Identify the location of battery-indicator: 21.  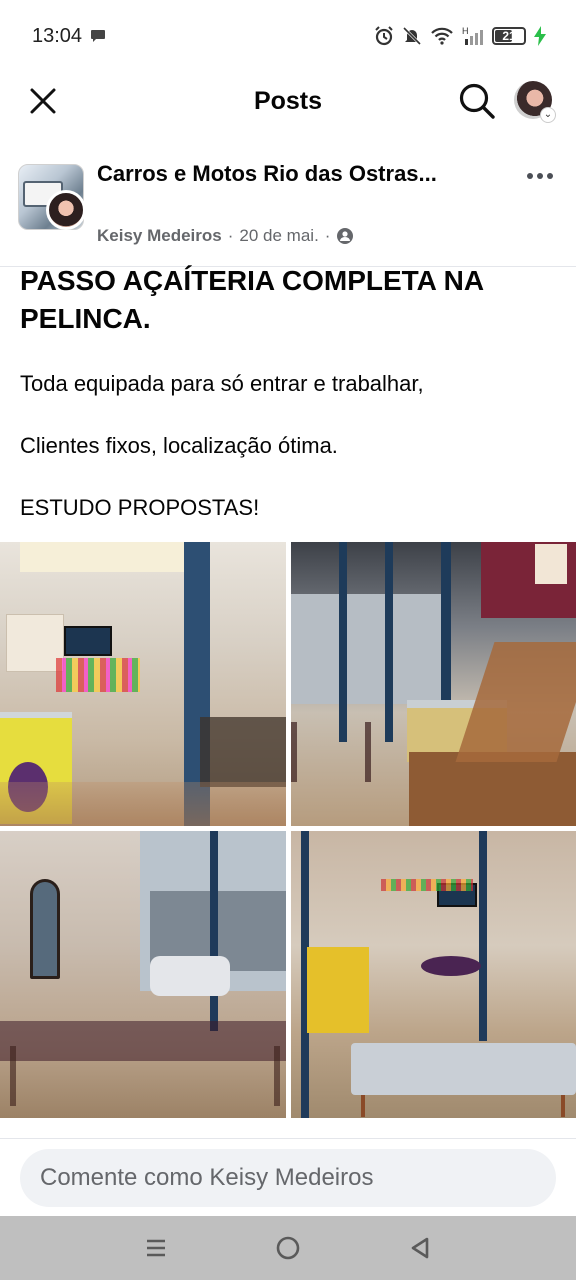
(509, 36).